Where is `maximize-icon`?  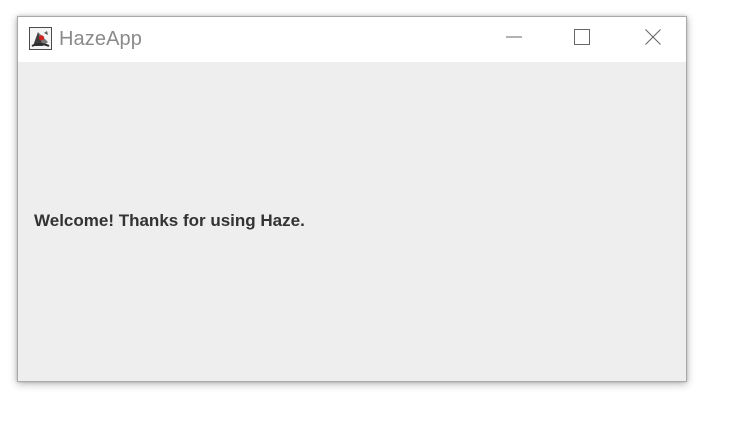
maximize-icon is located at coordinates (582, 39).